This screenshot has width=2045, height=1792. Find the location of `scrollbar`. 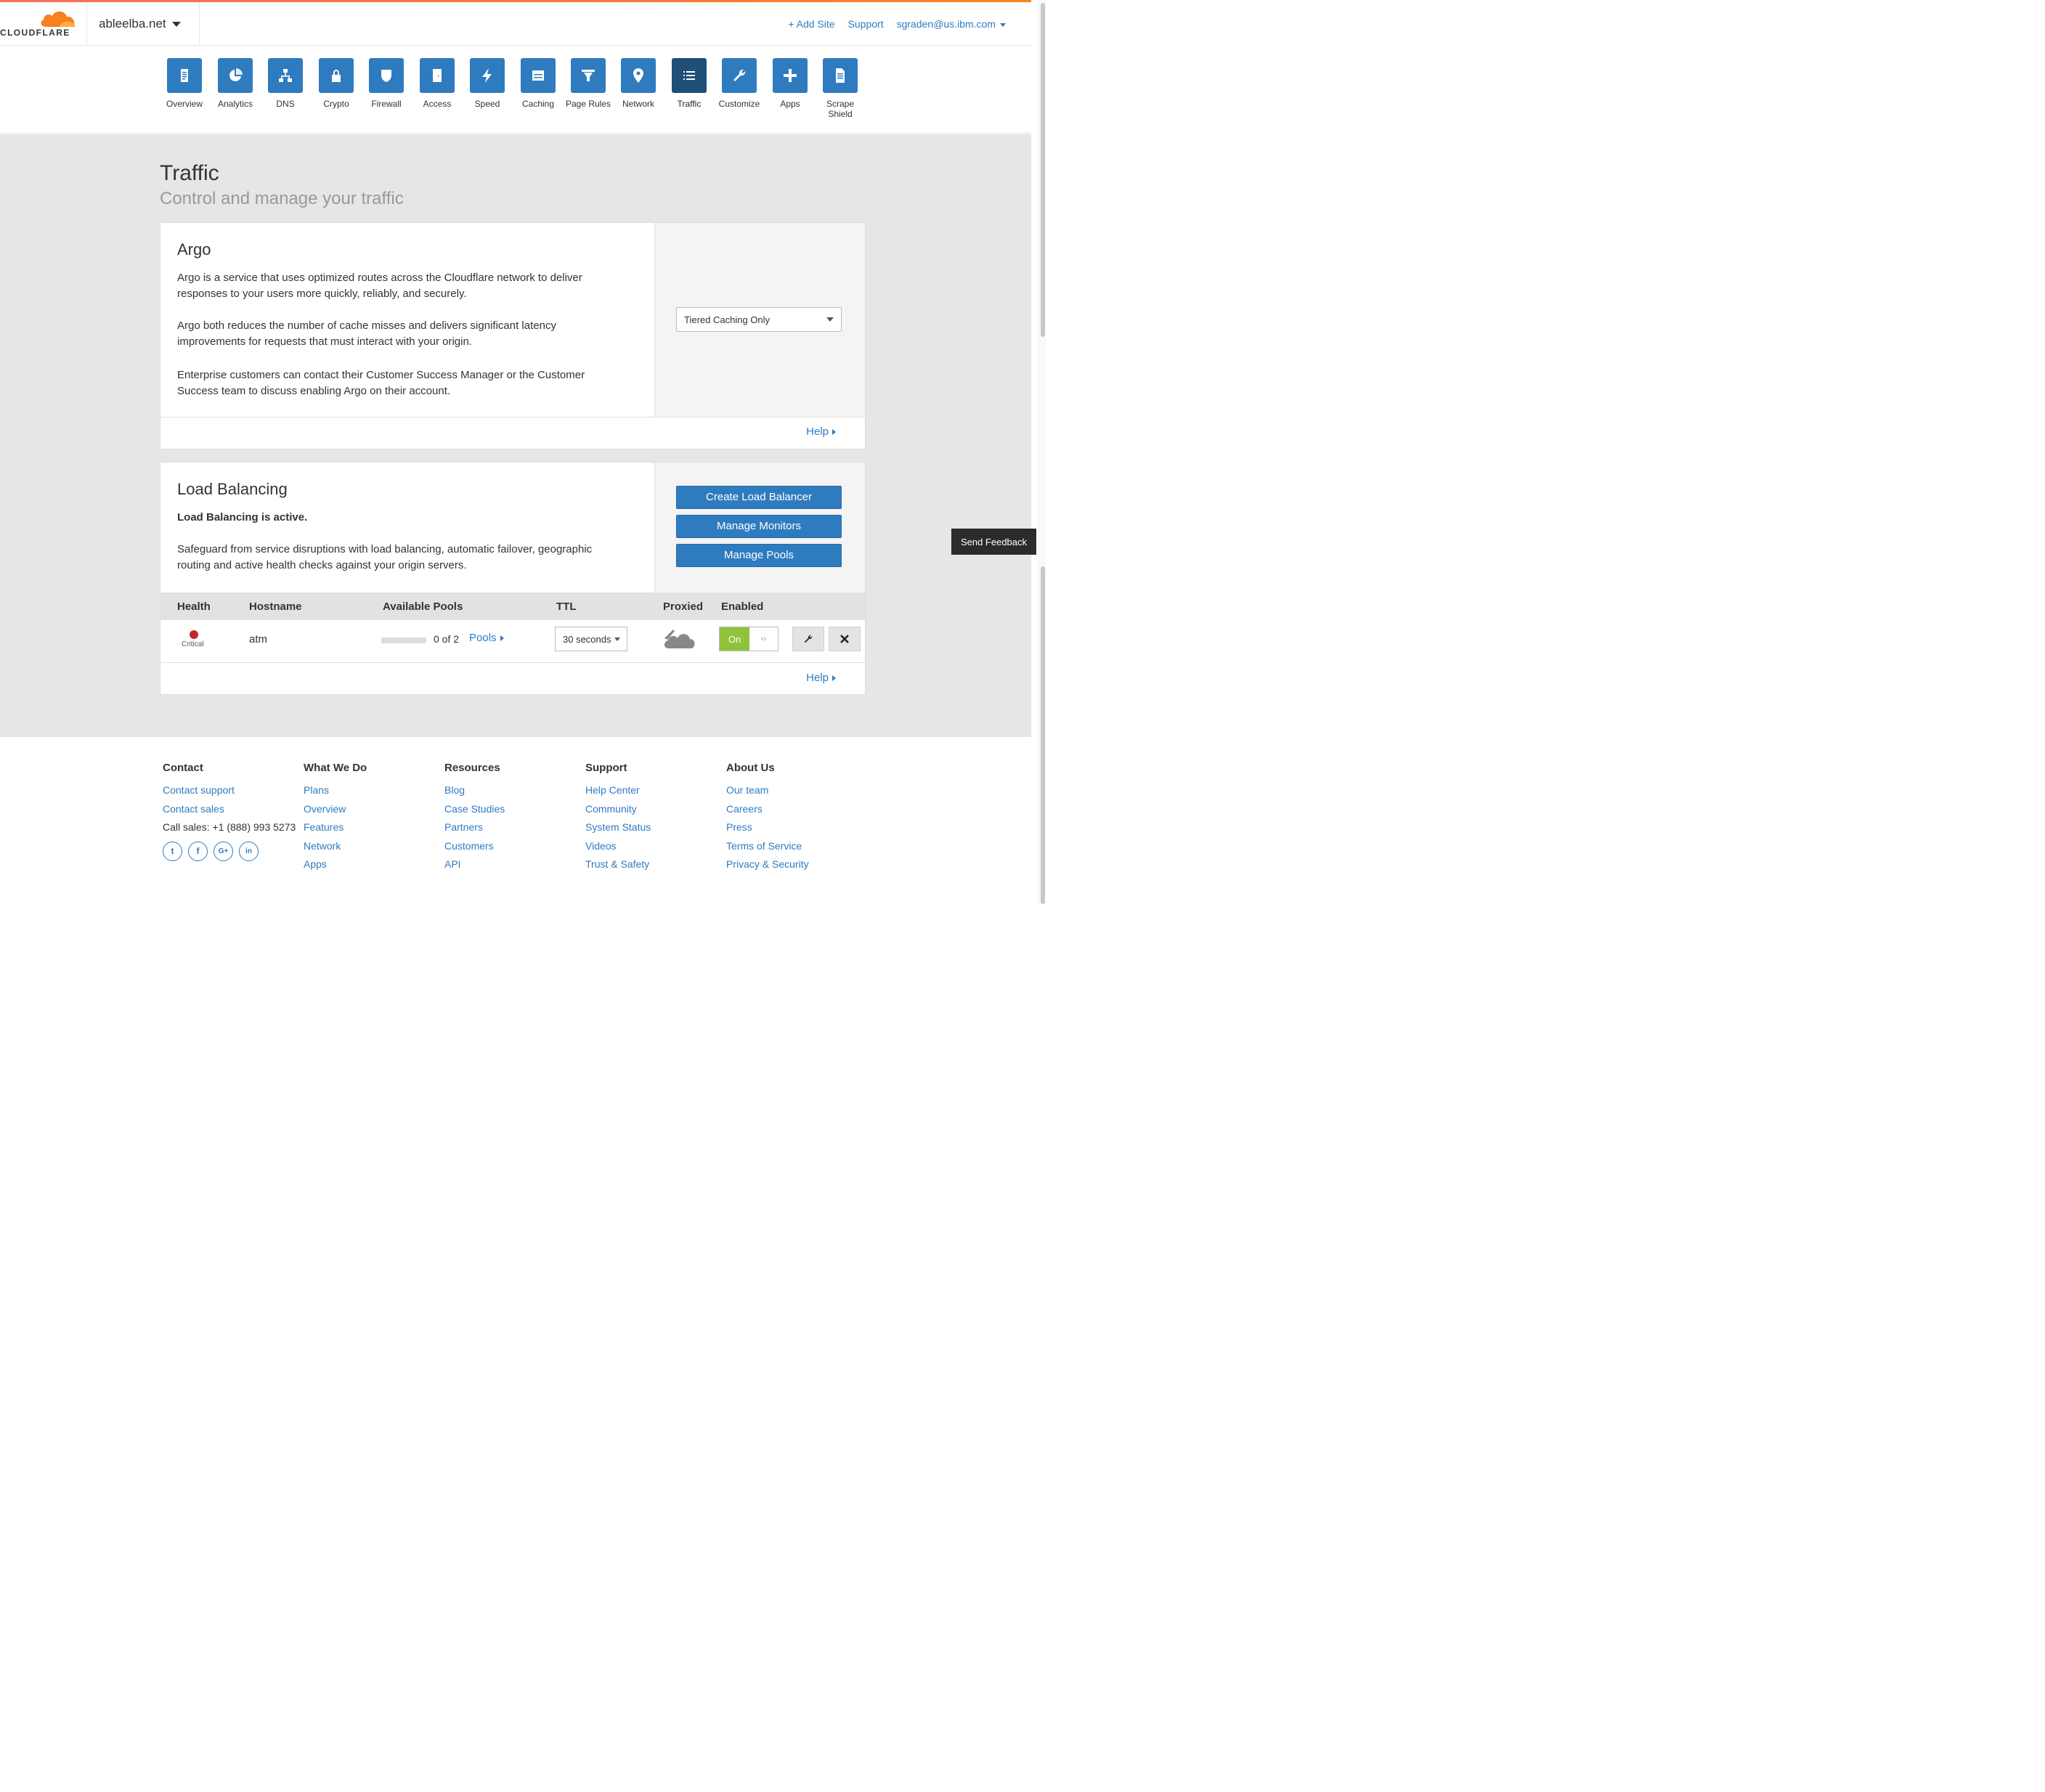

scrollbar is located at coordinates (1042, 452).